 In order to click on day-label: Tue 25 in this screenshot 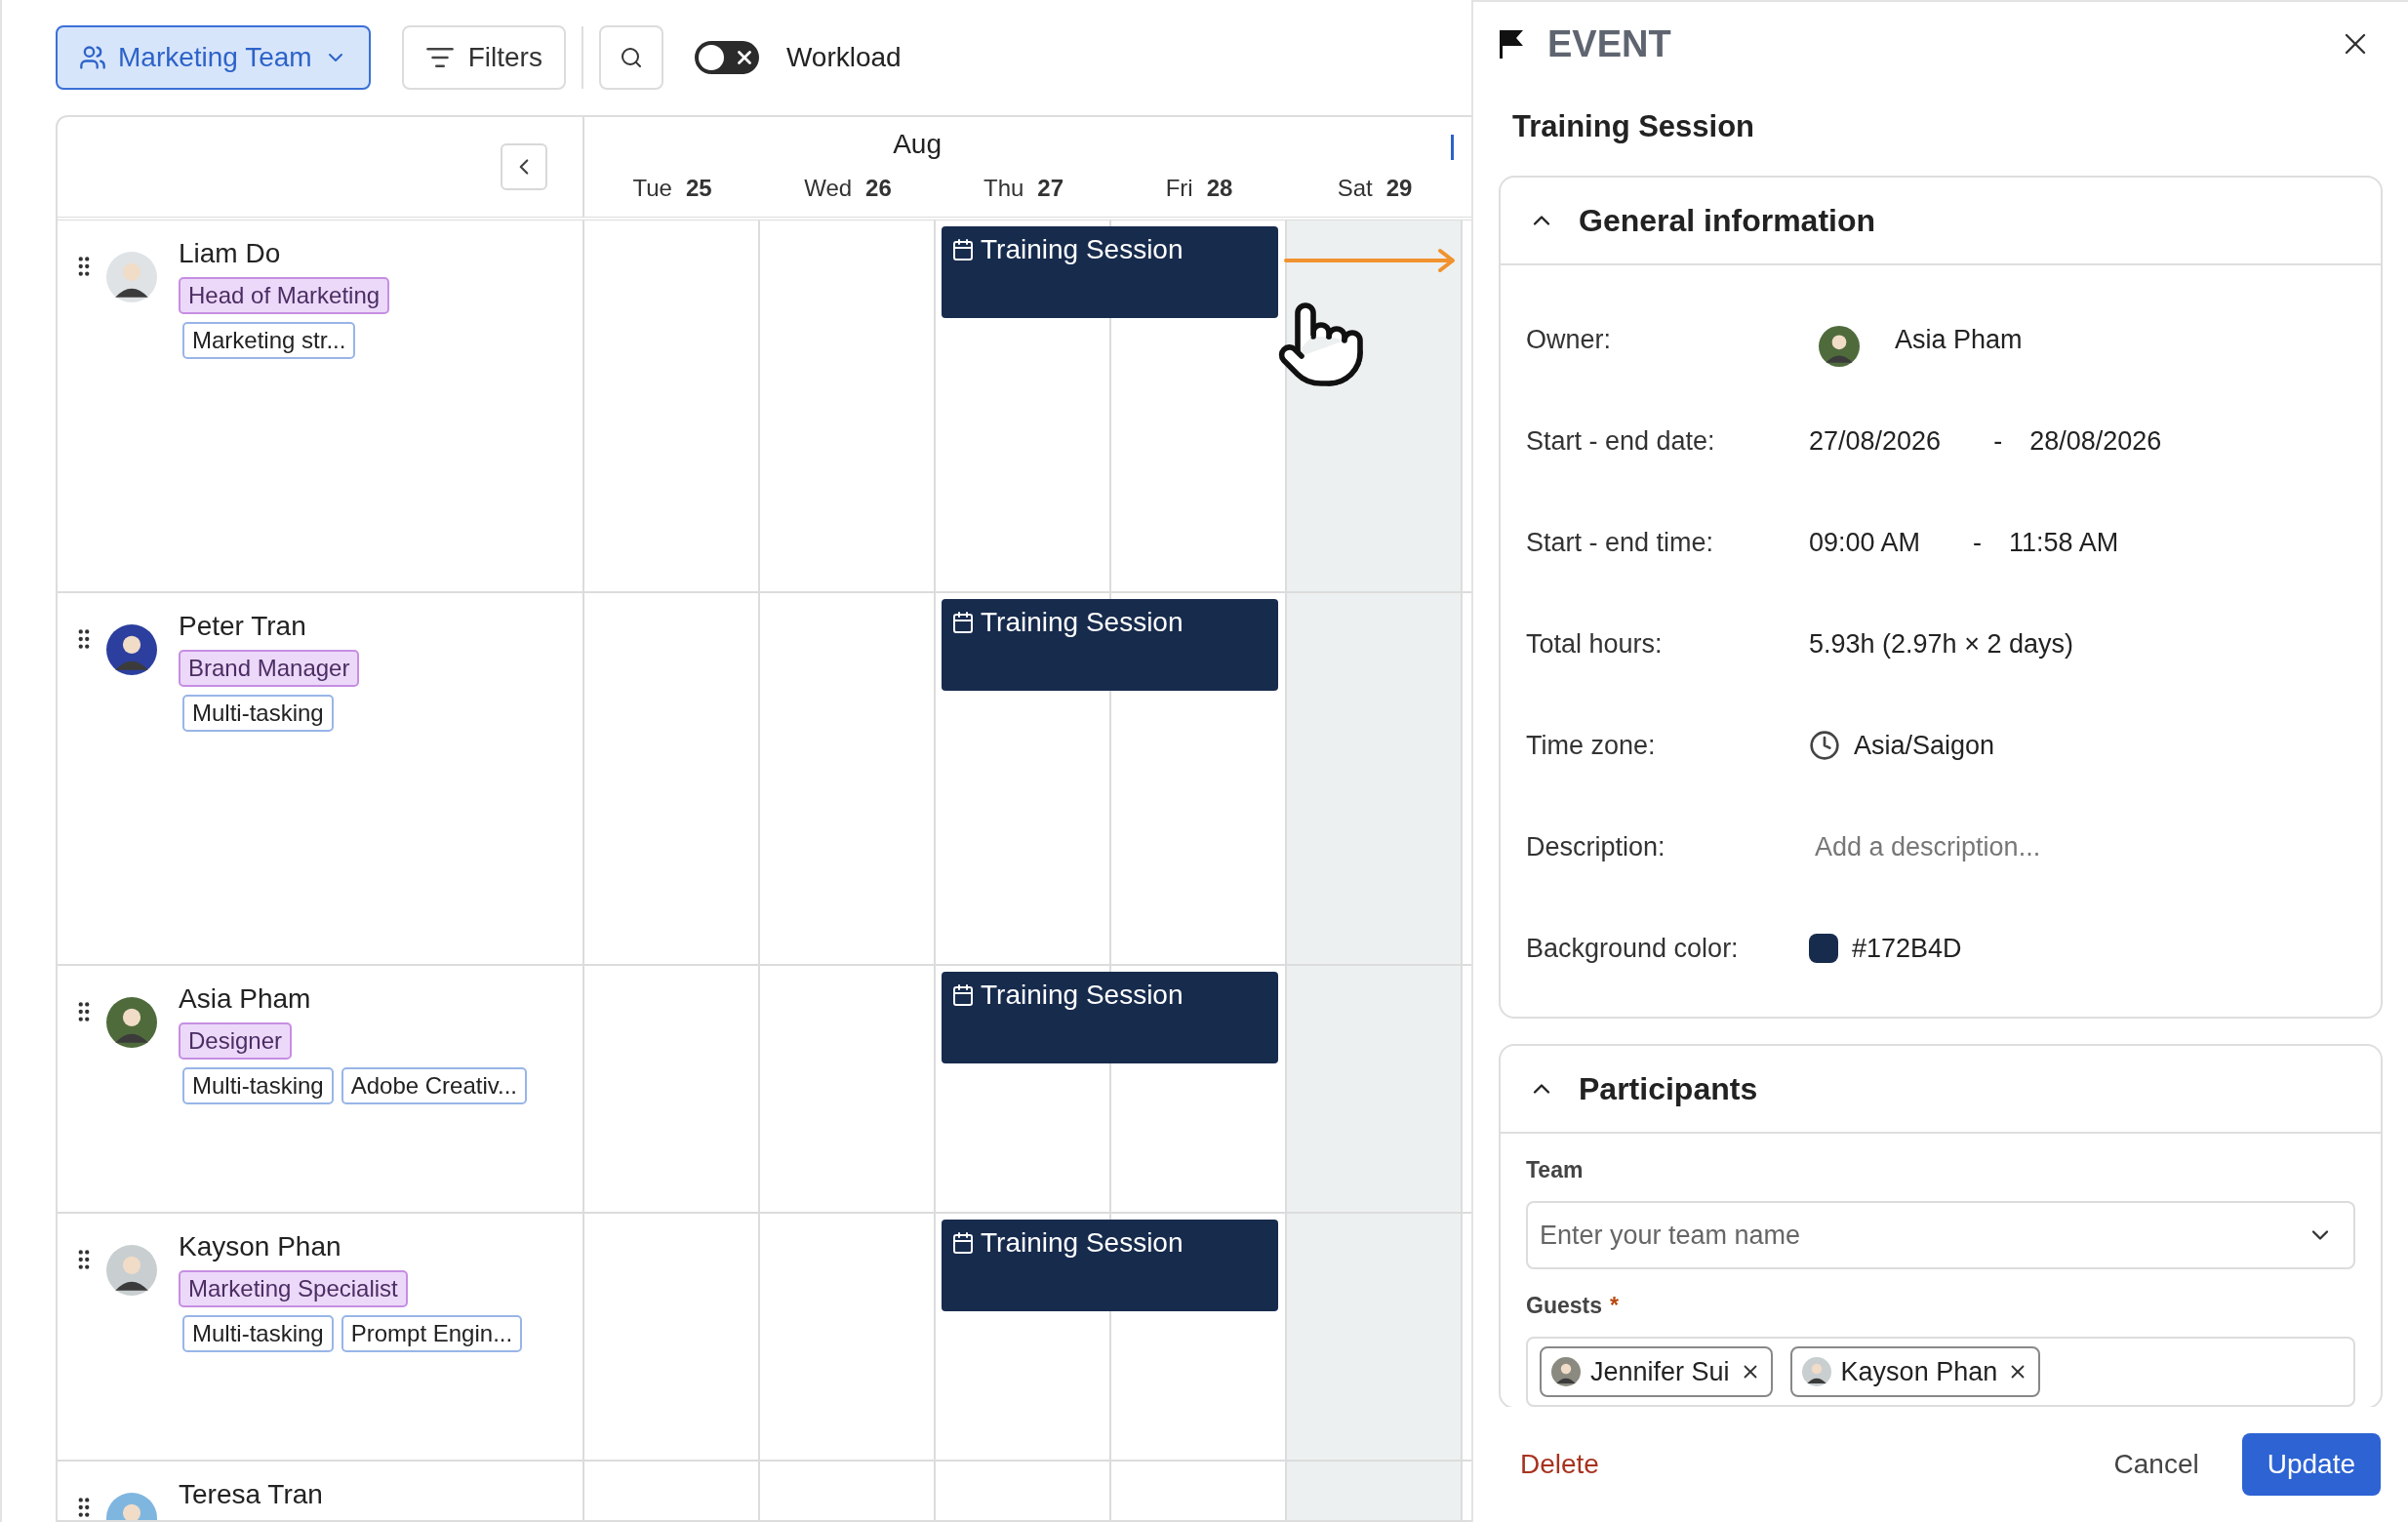, I will do `click(672, 188)`.